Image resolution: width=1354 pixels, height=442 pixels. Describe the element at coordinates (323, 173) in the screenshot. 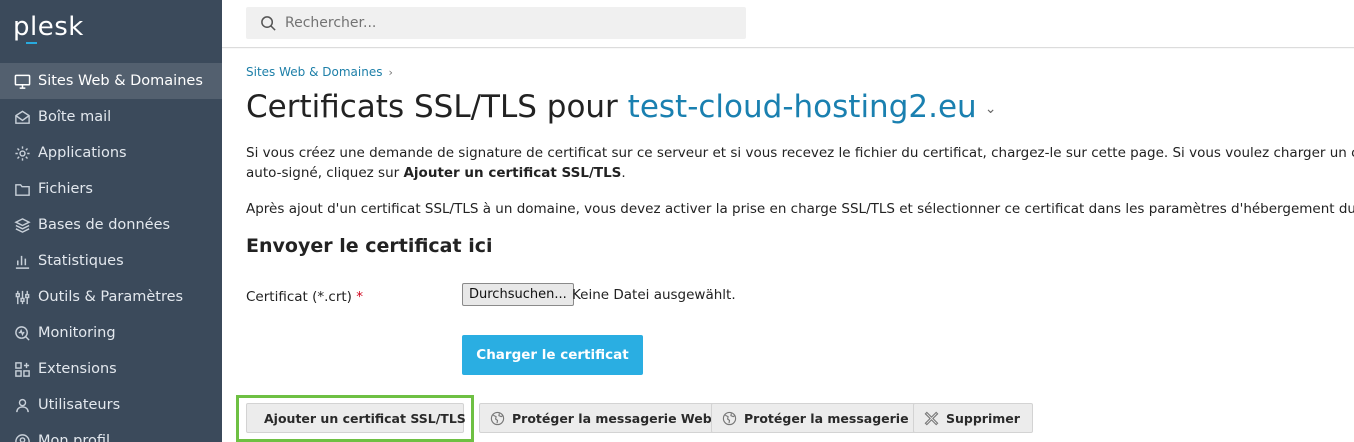

I see `intro-line-text: auto-signé, cliquez sur` at that location.